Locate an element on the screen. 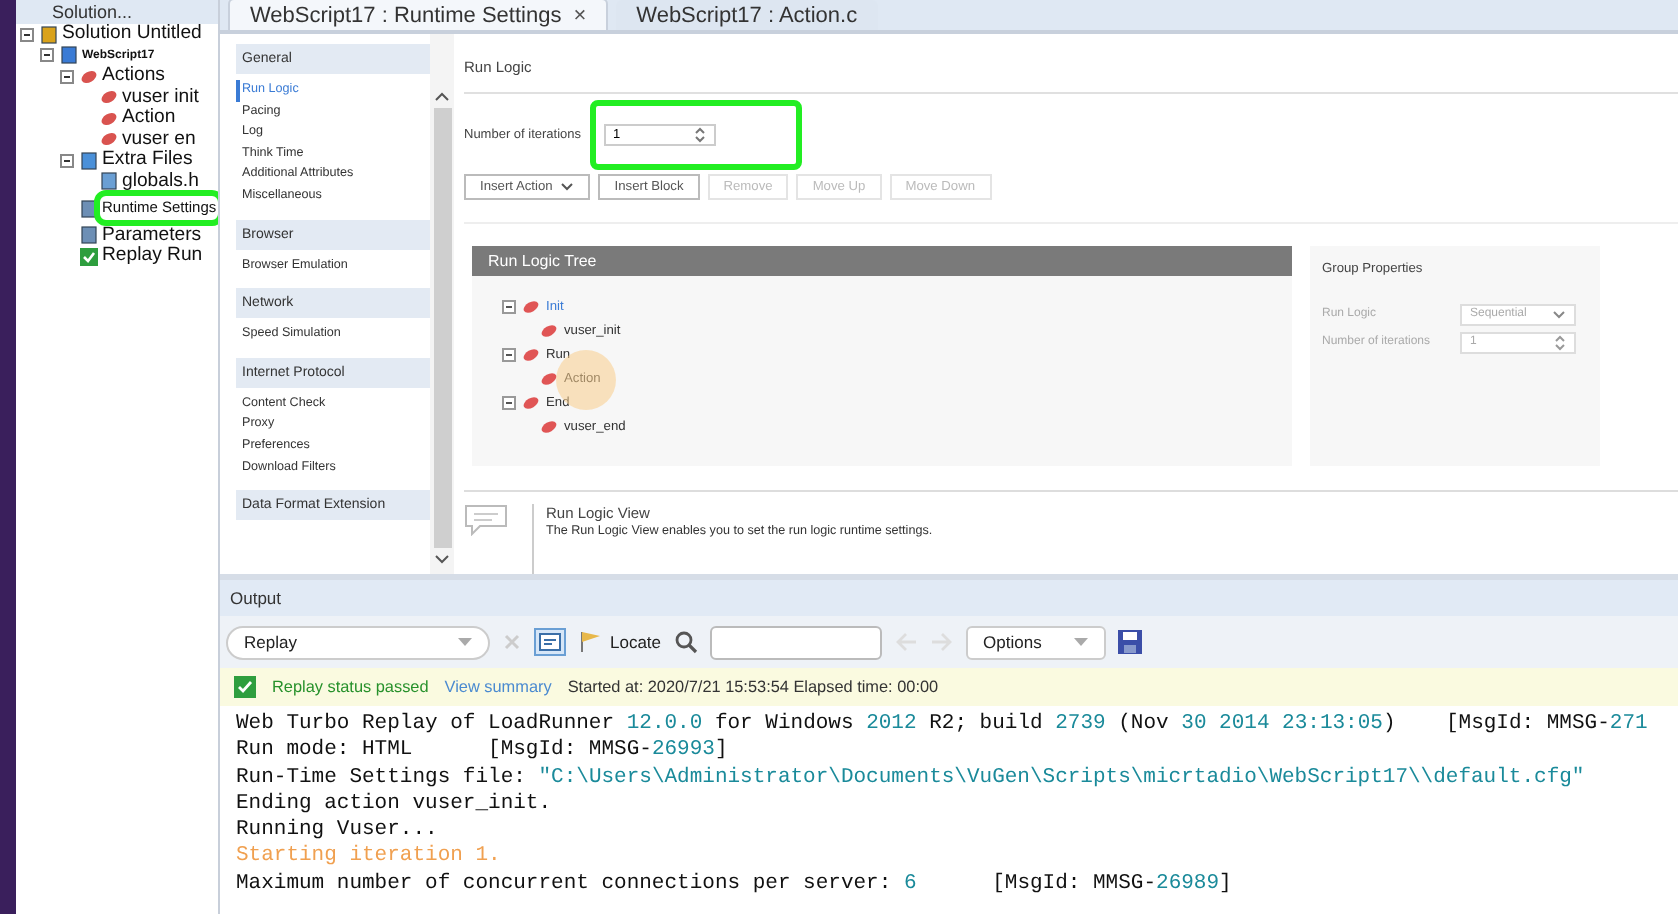 Image resolution: width=1678 pixels, height=914 pixels. tree-item: Solution Untitled is located at coordinates (132, 34).